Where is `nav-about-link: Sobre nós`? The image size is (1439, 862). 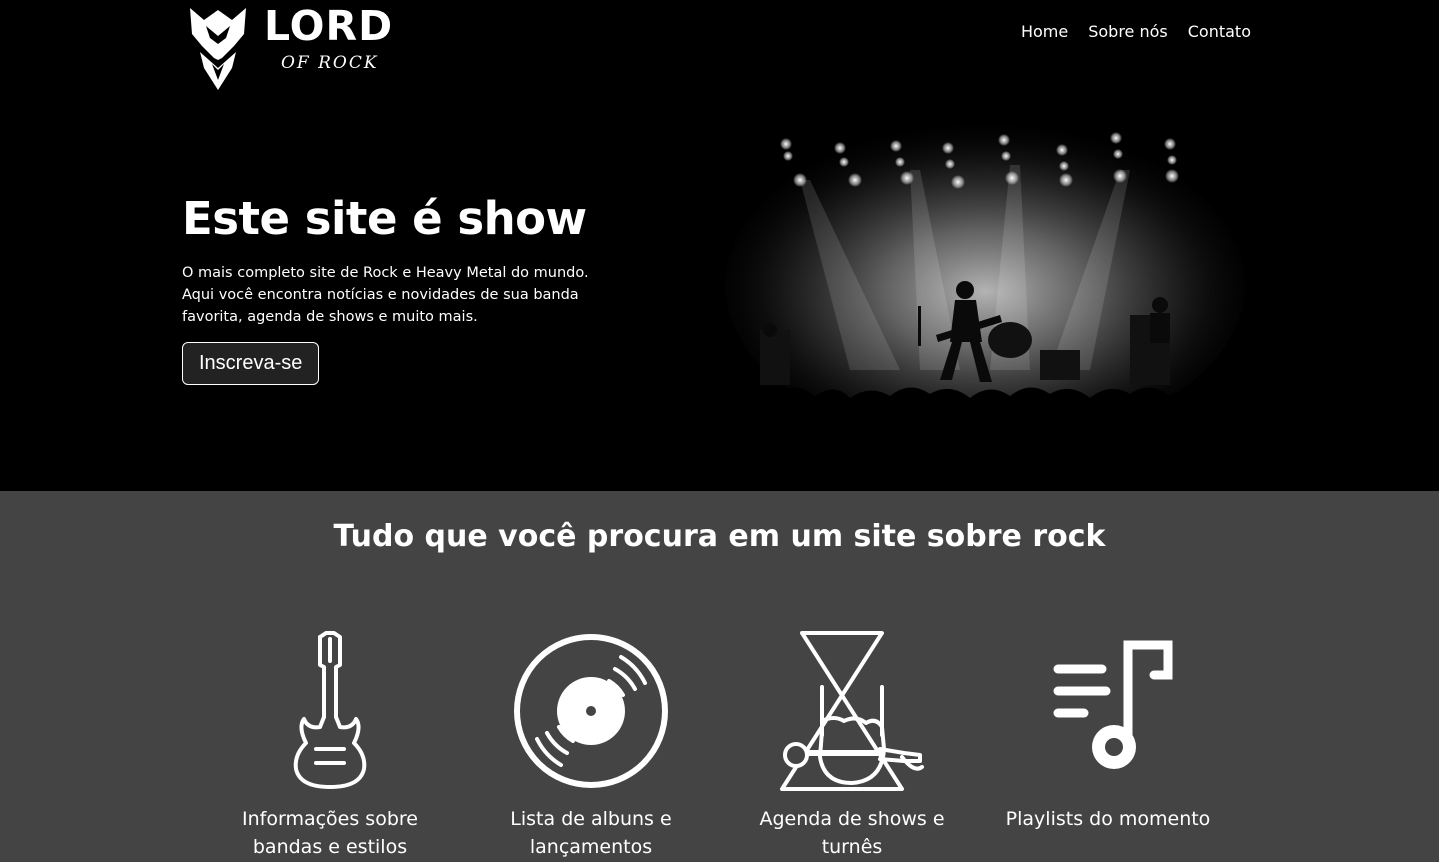 nav-about-link: Sobre nós is located at coordinates (1128, 31).